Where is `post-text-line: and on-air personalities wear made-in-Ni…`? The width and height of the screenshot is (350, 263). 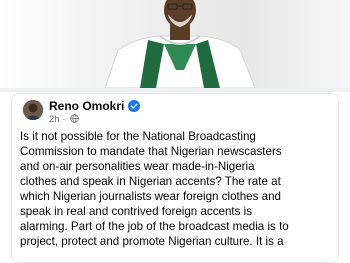
post-text-line: and on-air personalities wear made-in-Ni… is located at coordinates (137, 166).